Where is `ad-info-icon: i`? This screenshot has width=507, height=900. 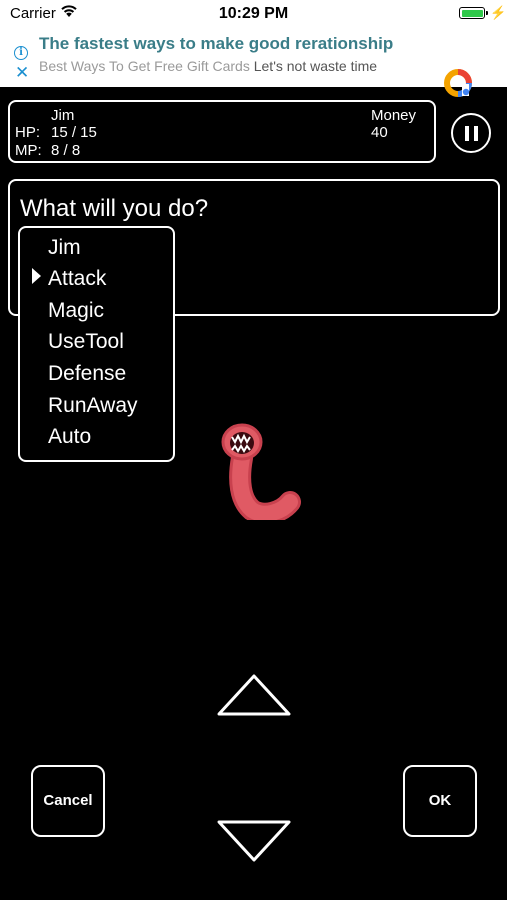
ad-info-icon: i is located at coordinates (21, 53).